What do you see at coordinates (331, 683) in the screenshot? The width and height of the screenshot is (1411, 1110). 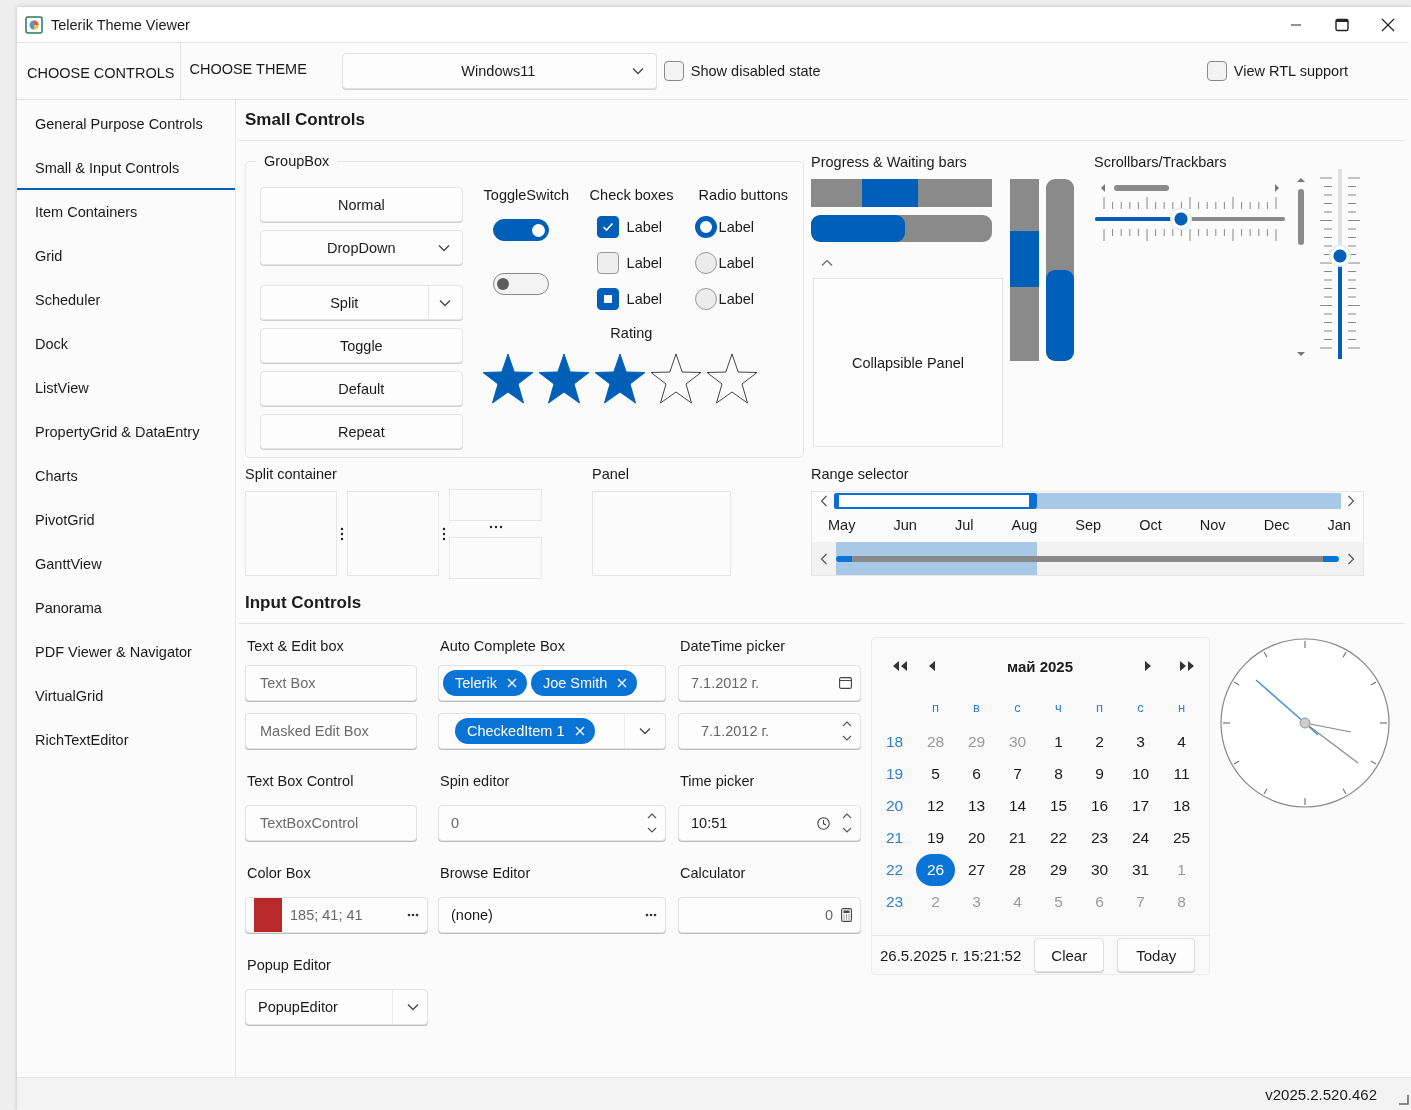 I see `text-box: Text Box` at bounding box center [331, 683].